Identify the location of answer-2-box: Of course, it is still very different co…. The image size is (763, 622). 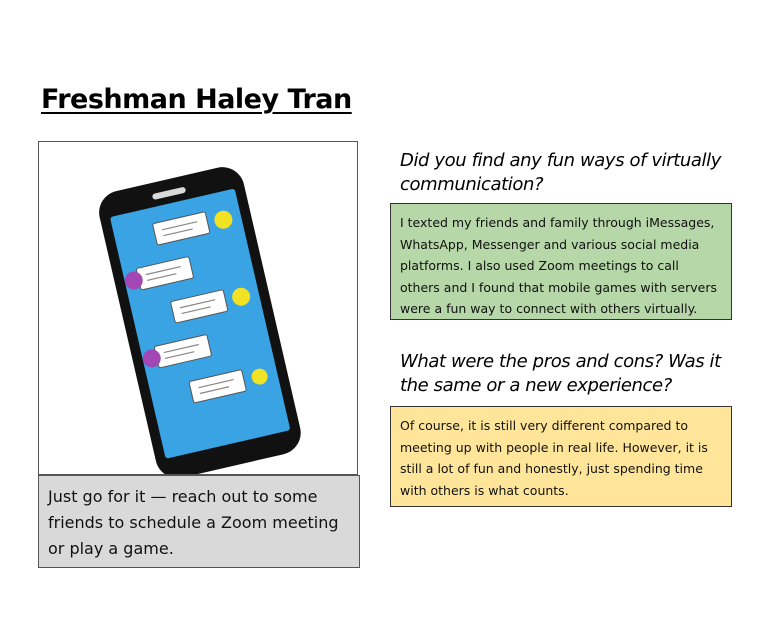
(561, 456).